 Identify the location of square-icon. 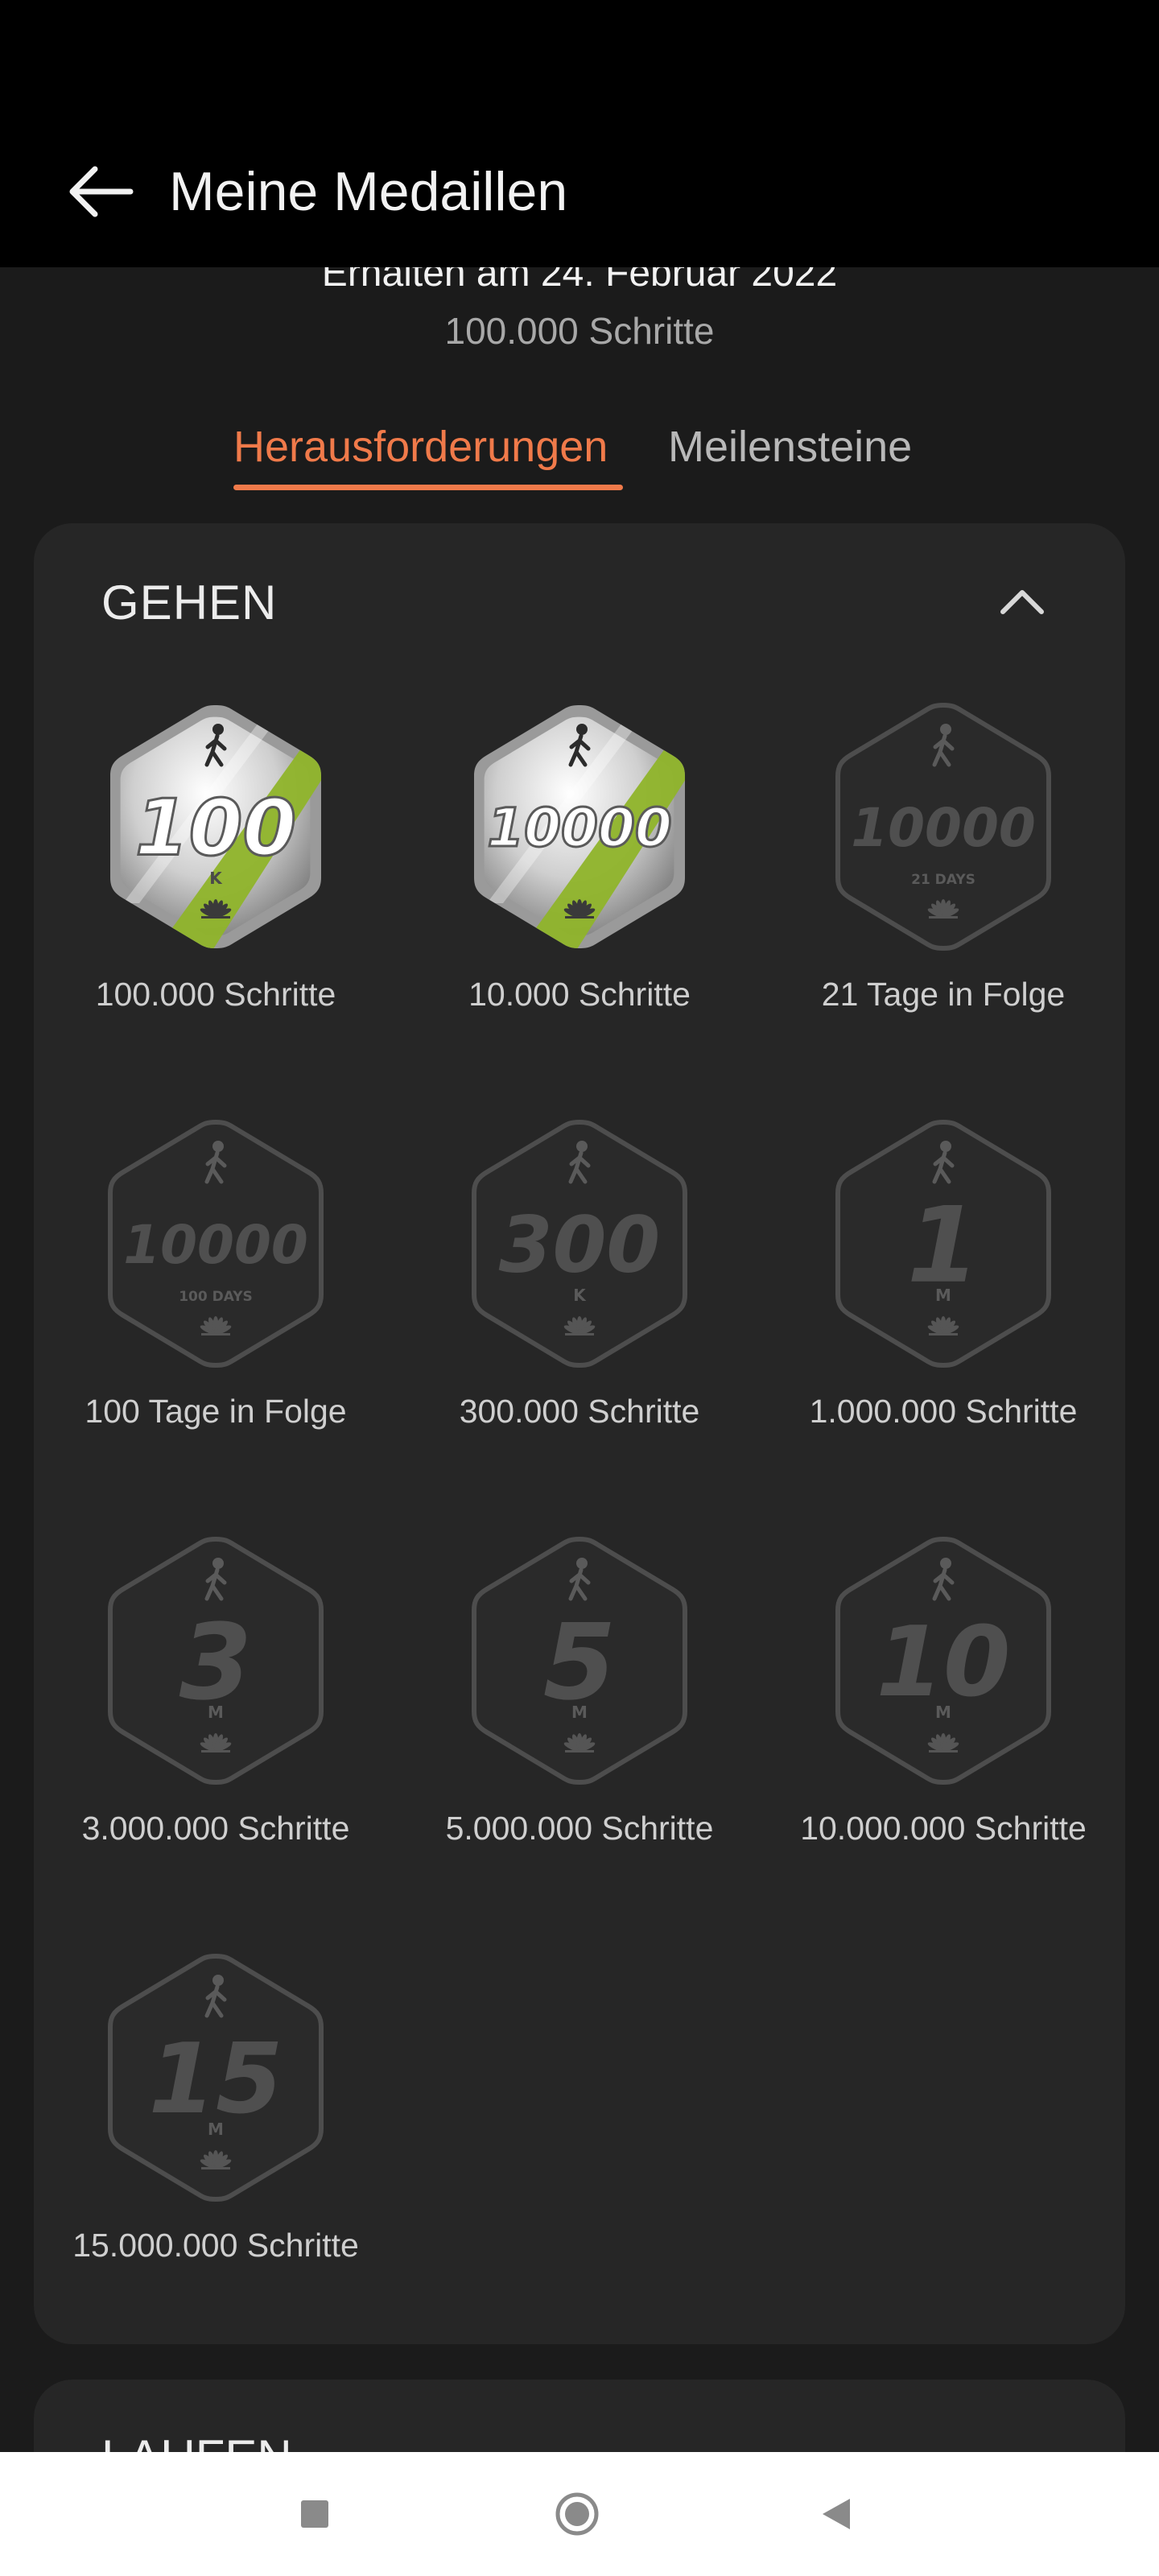
(314, 2514).